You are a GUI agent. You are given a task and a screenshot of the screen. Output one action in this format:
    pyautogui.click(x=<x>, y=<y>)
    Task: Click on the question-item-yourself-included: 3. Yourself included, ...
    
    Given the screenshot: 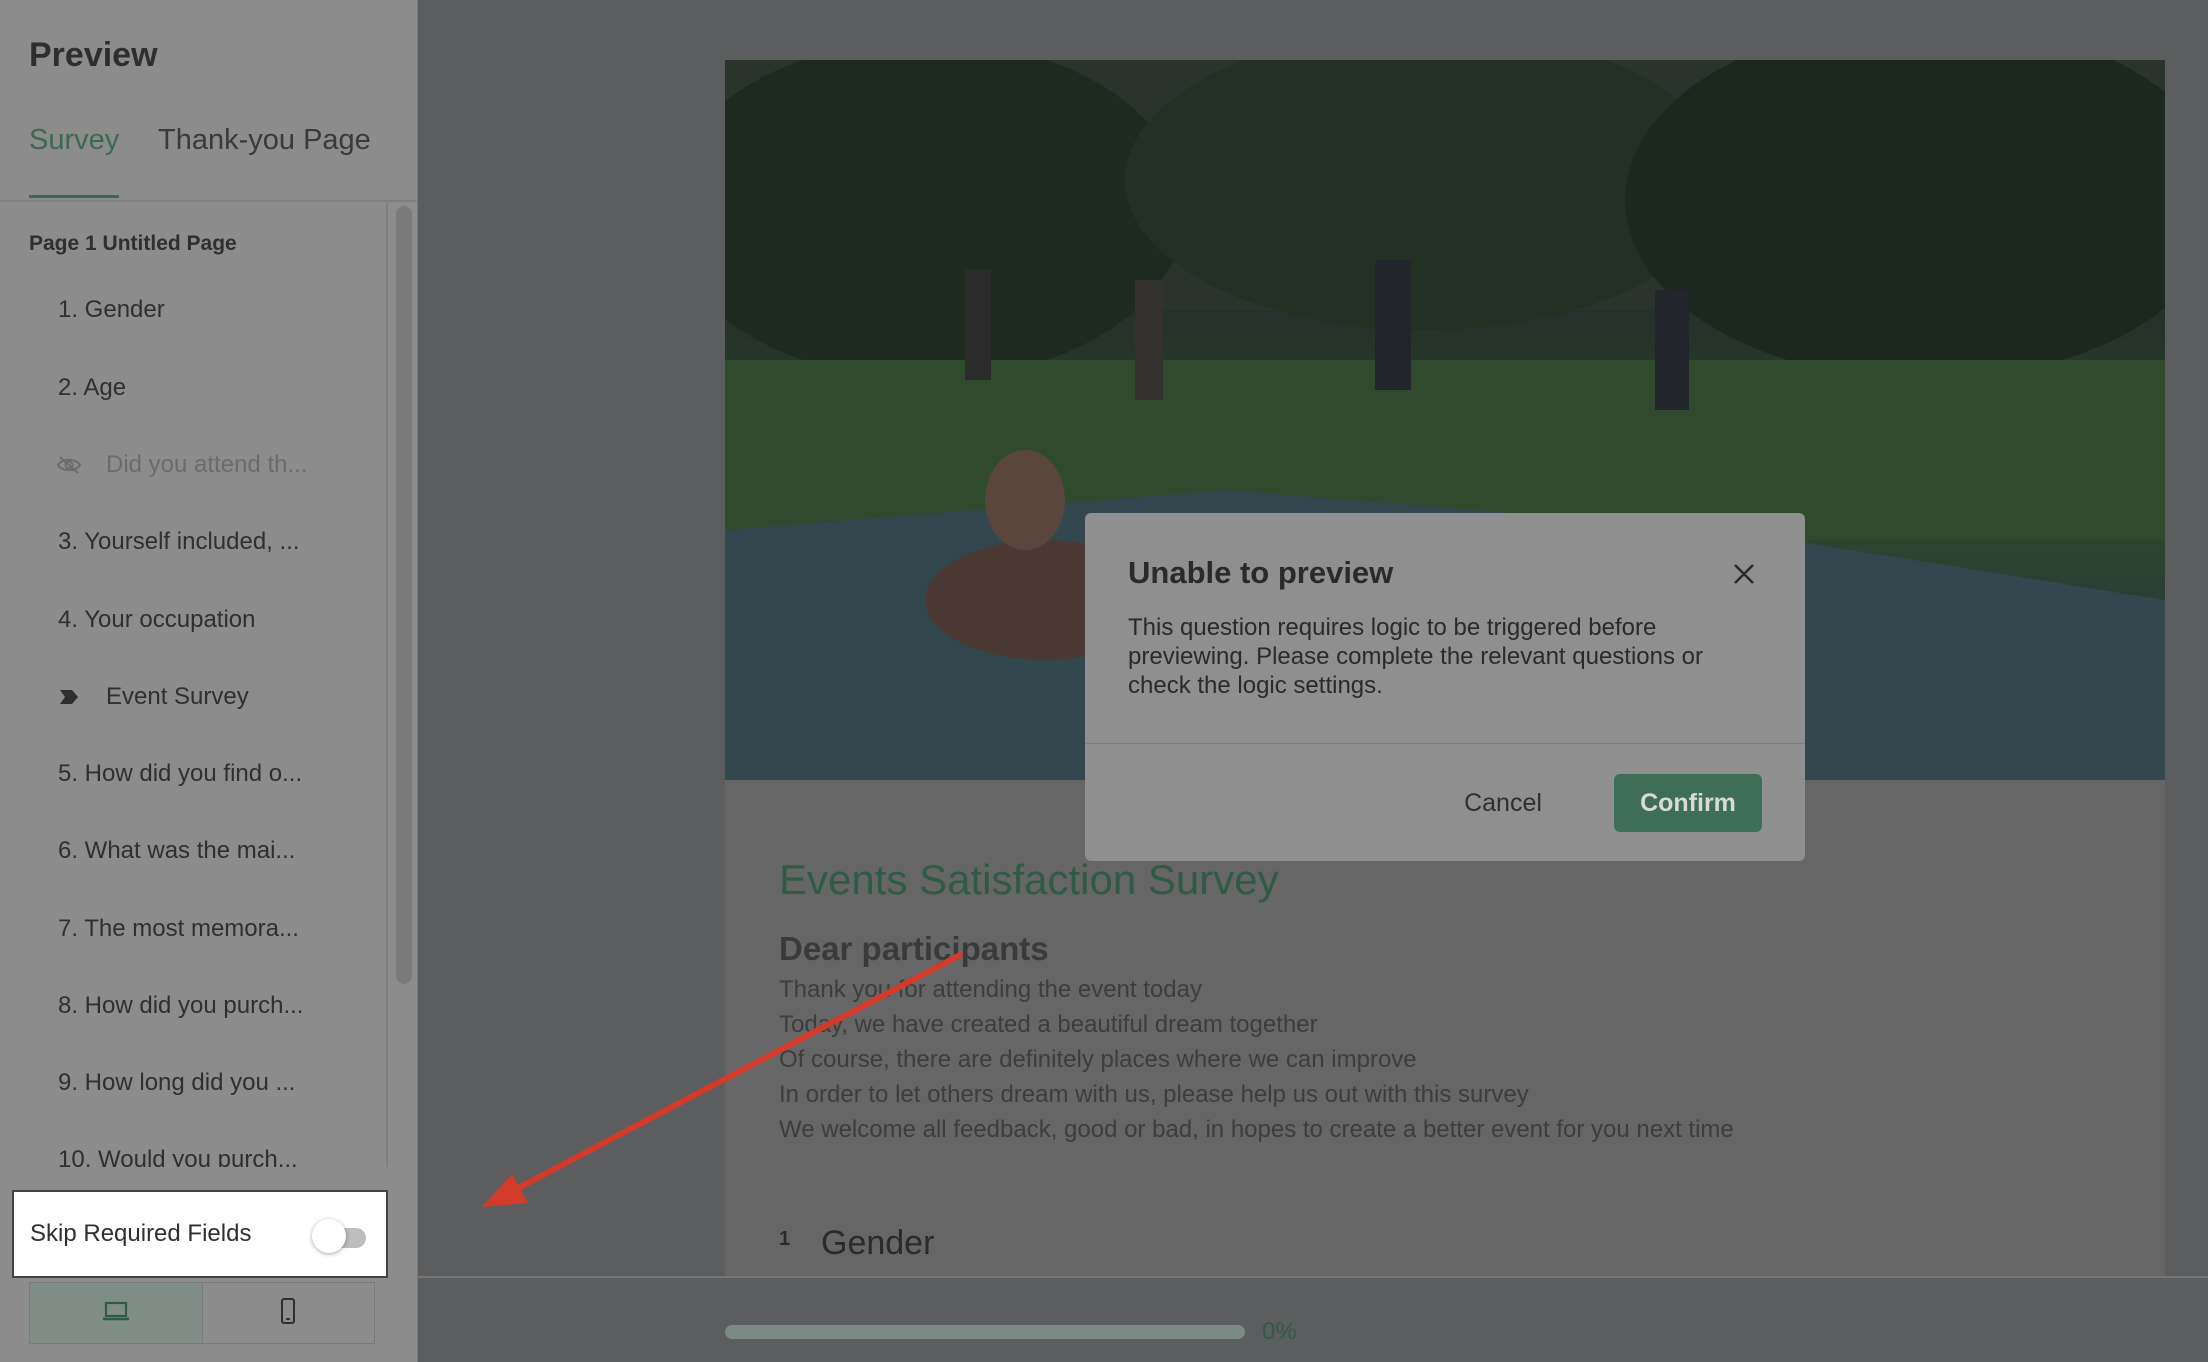 What is the action you would take?
    pyautogui.click(x=179, y=542)
    